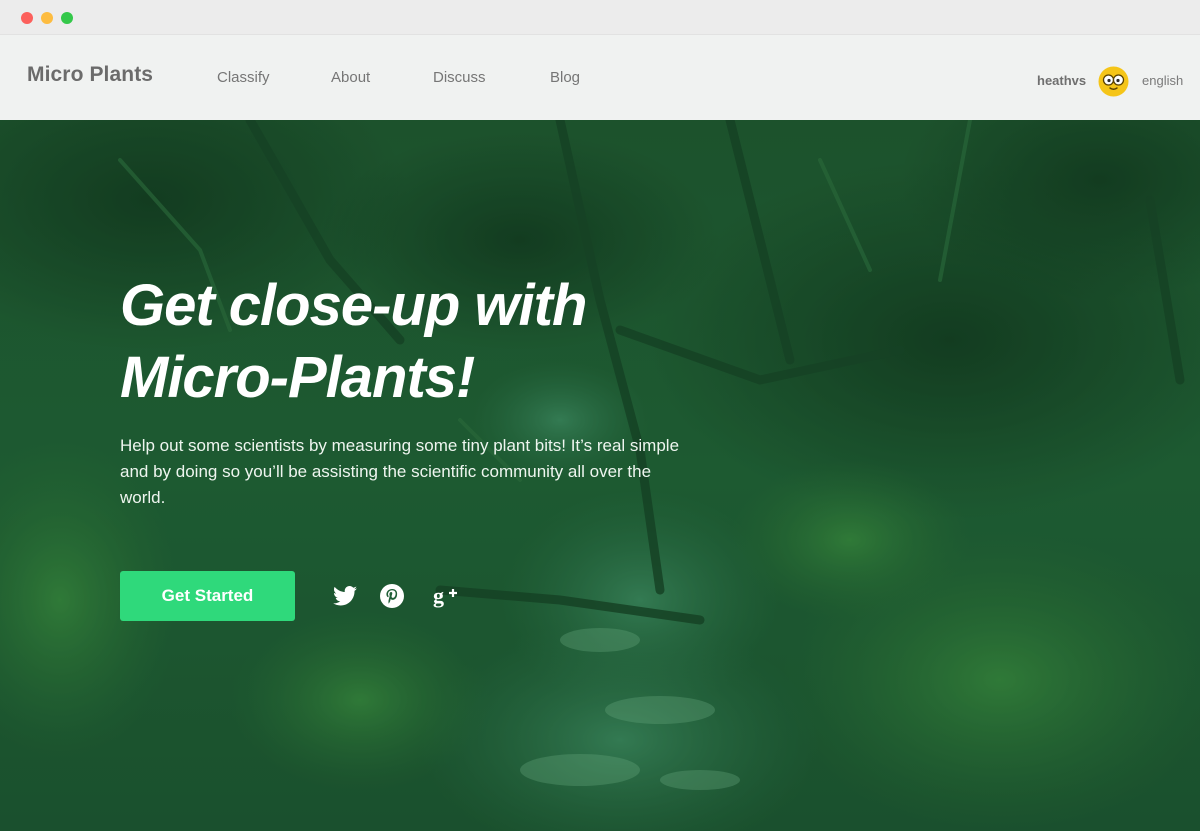 The image size is (1200, 831). Describe the element at coordinates (447, 596) in the screenshot. I see `google-plus-icon: g` at that location.